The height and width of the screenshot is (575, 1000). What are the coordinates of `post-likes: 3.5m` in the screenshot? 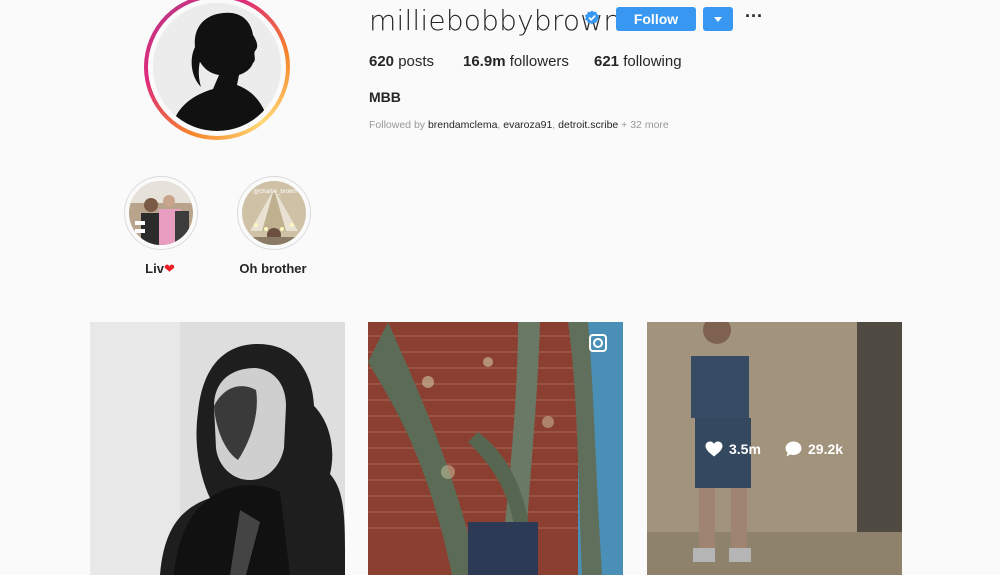 It's located at (733, 449).